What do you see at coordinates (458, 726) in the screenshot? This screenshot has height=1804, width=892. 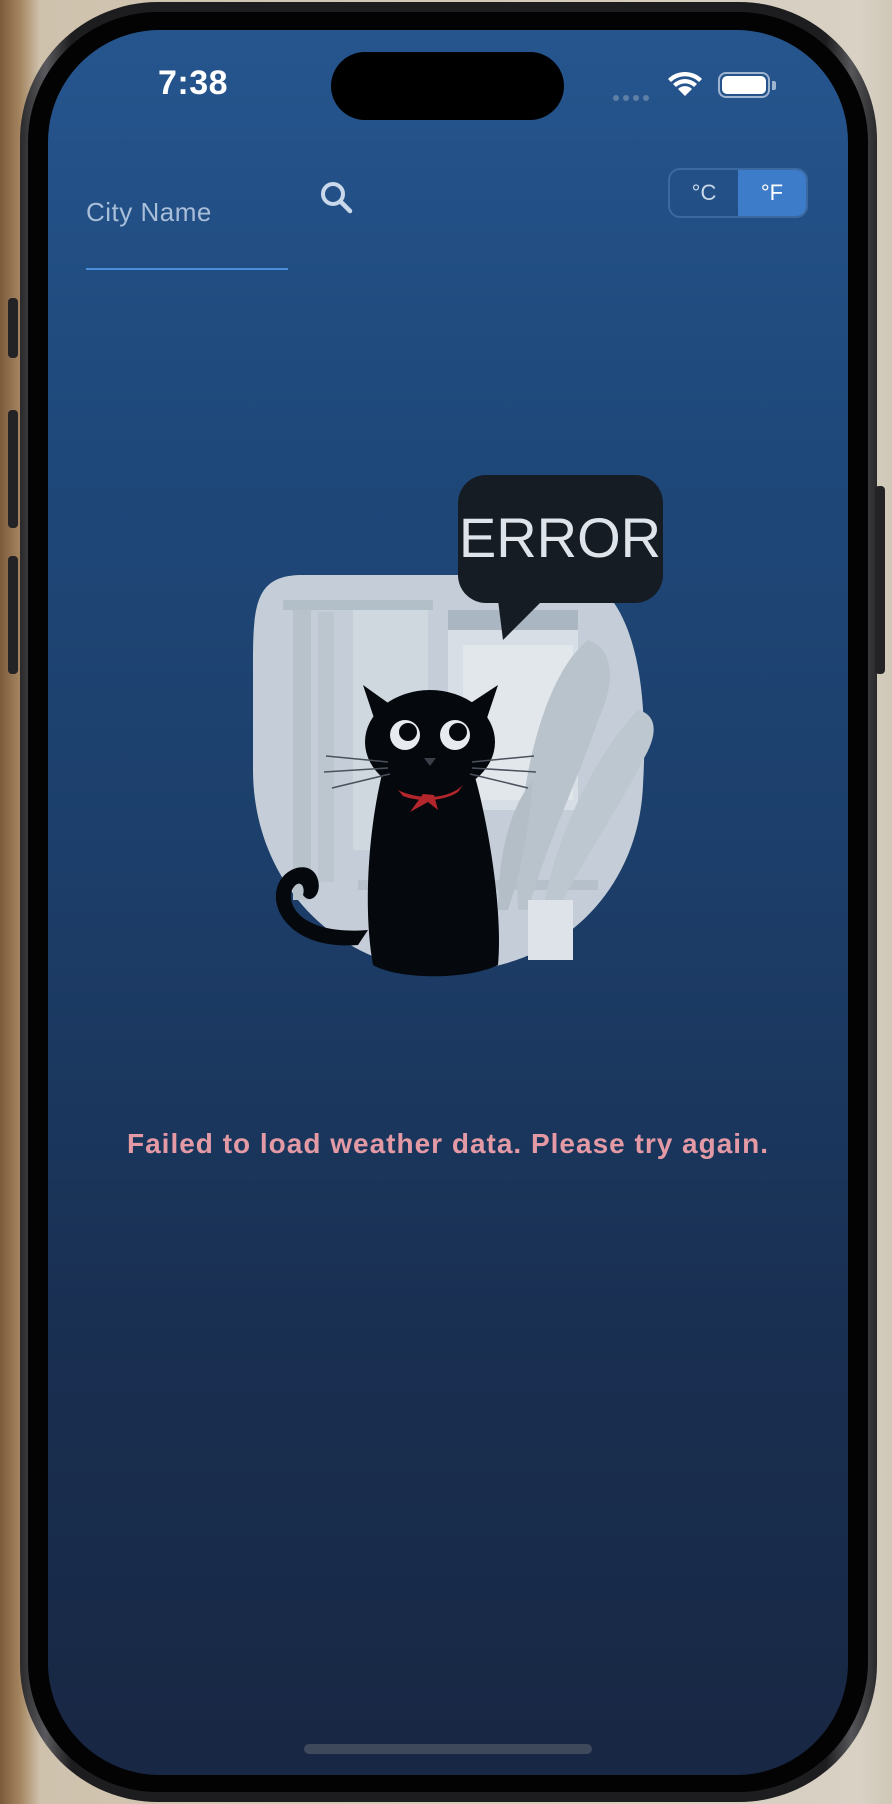 I see `error-cat-illustration: ERROR` at bounding box center [458, 726].